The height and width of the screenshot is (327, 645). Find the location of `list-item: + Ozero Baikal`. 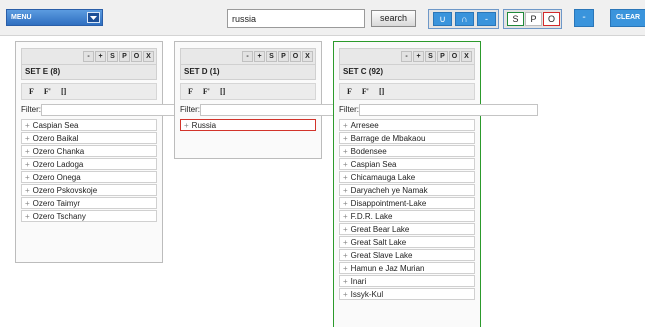

list-item: + Ozero Baikal is located at coordinates (89, 138).